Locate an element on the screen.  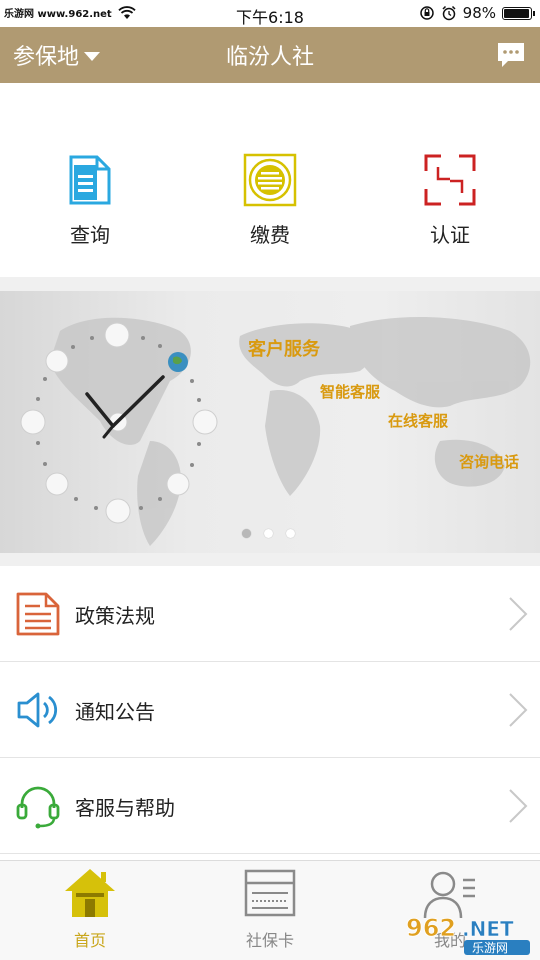
menu-item-label: 政策法规 is located at coordinates (115, 616).